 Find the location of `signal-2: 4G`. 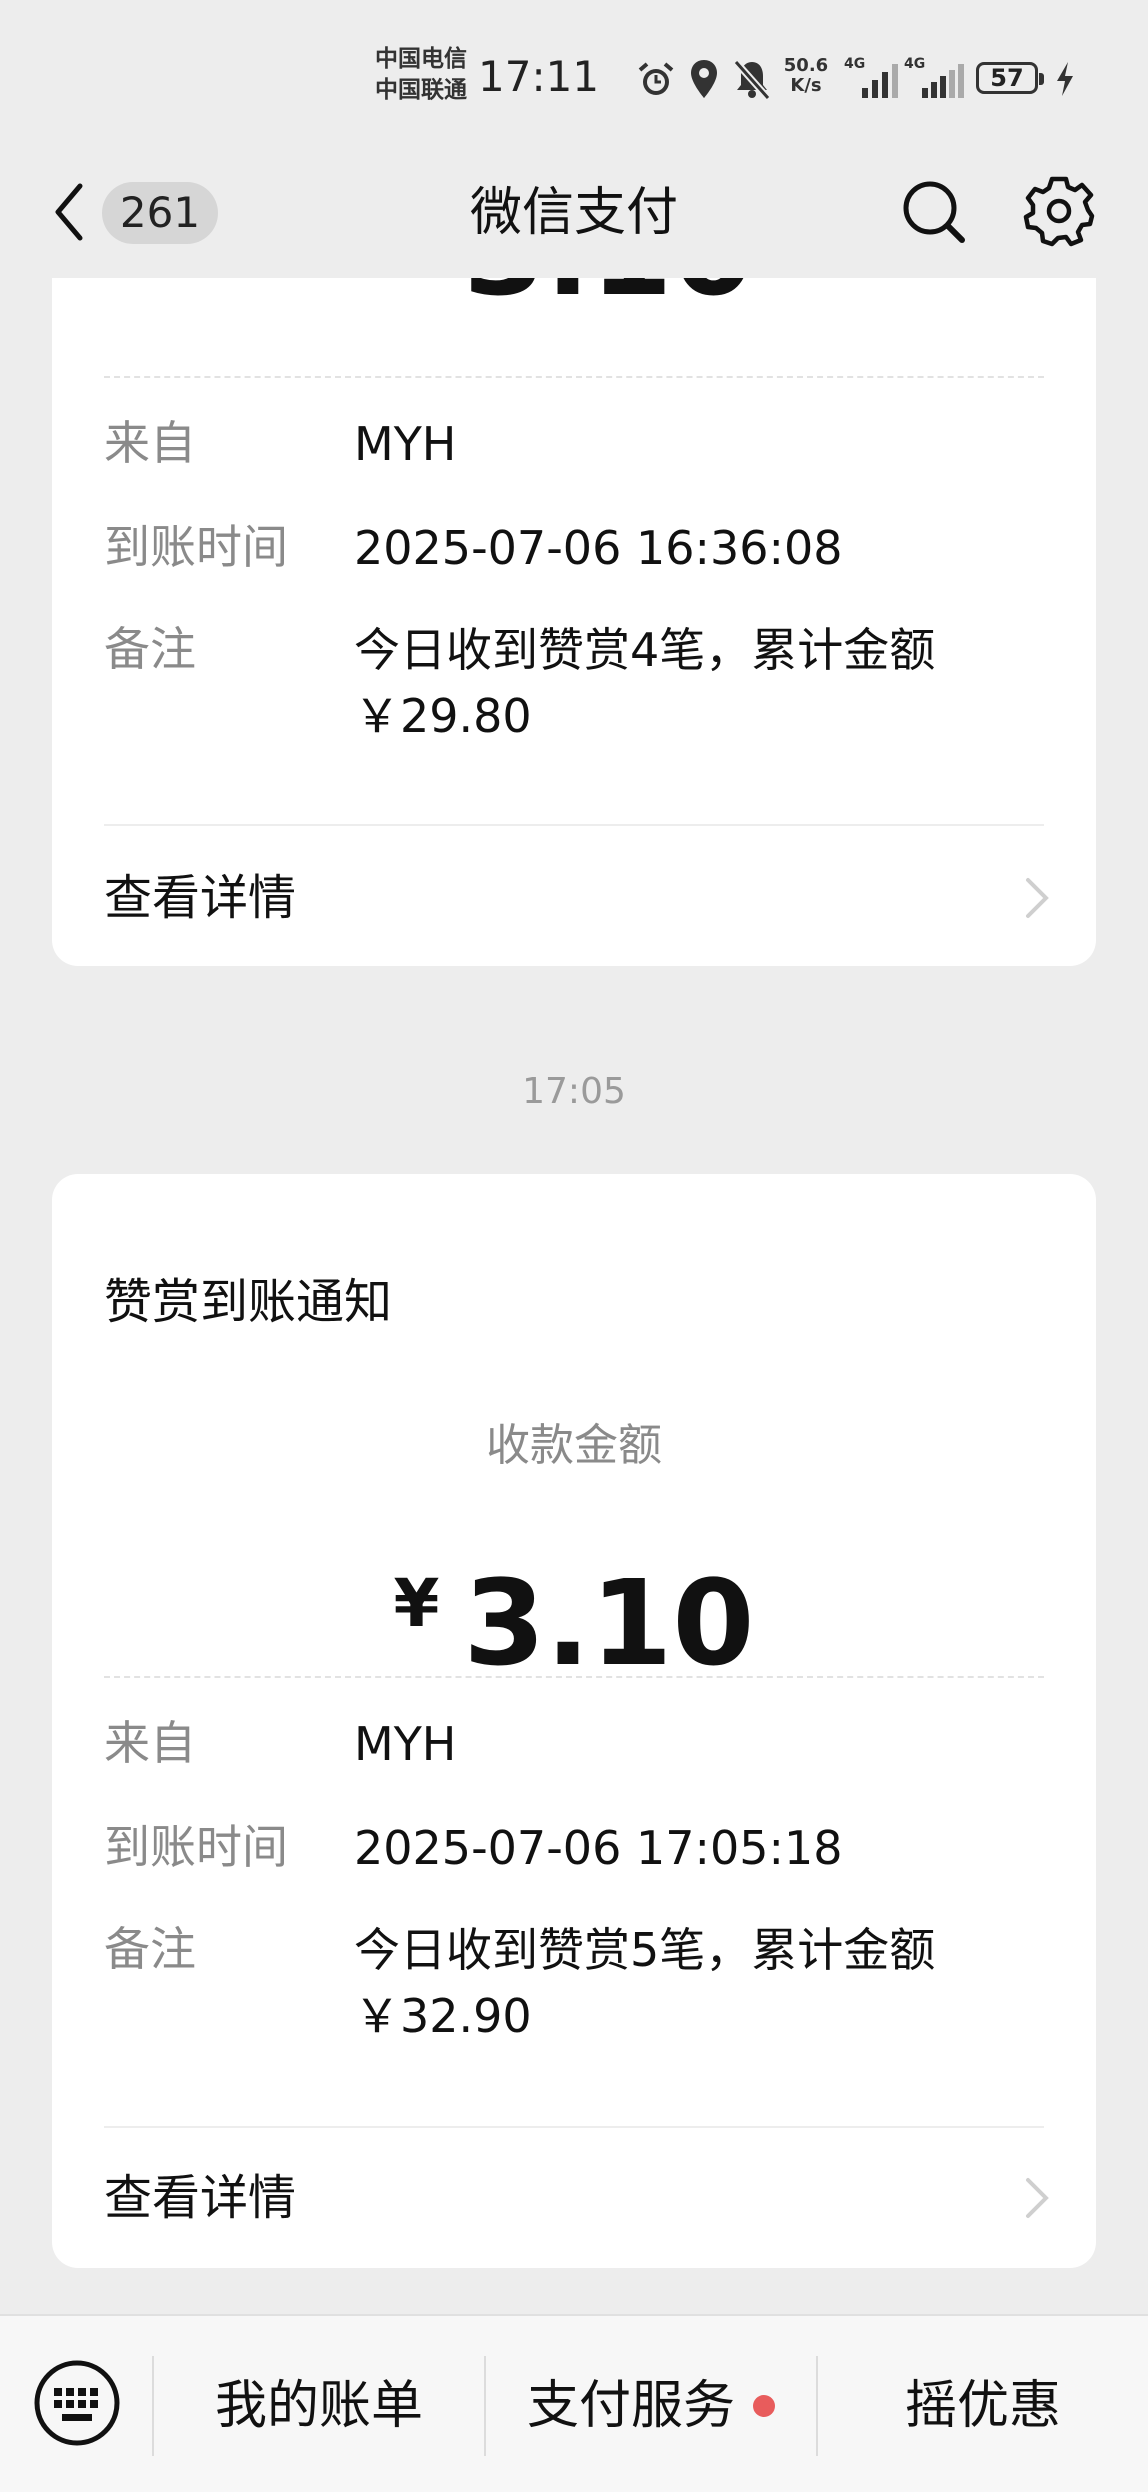

signal-2: 4G is located at coordinates (936, 78).